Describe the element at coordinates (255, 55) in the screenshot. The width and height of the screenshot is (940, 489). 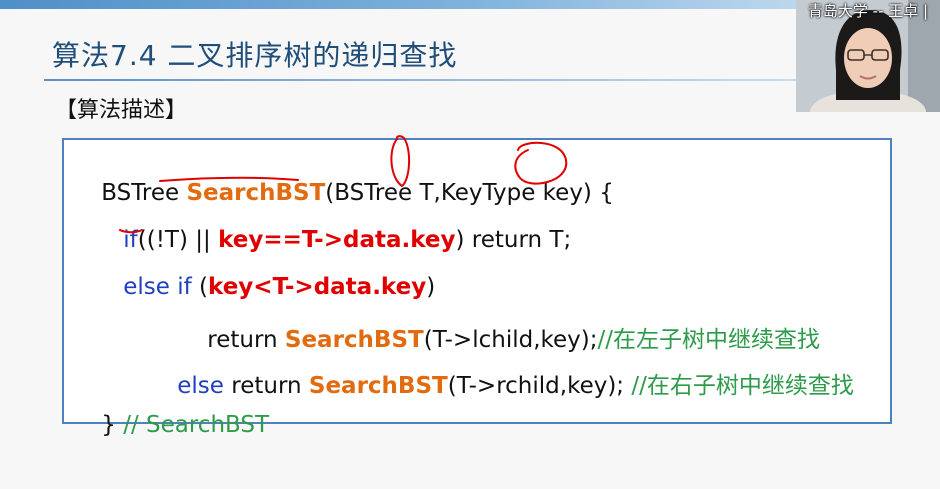
I see `slide-title: 算法7.4 二叉排序树的递归查找` at that location.